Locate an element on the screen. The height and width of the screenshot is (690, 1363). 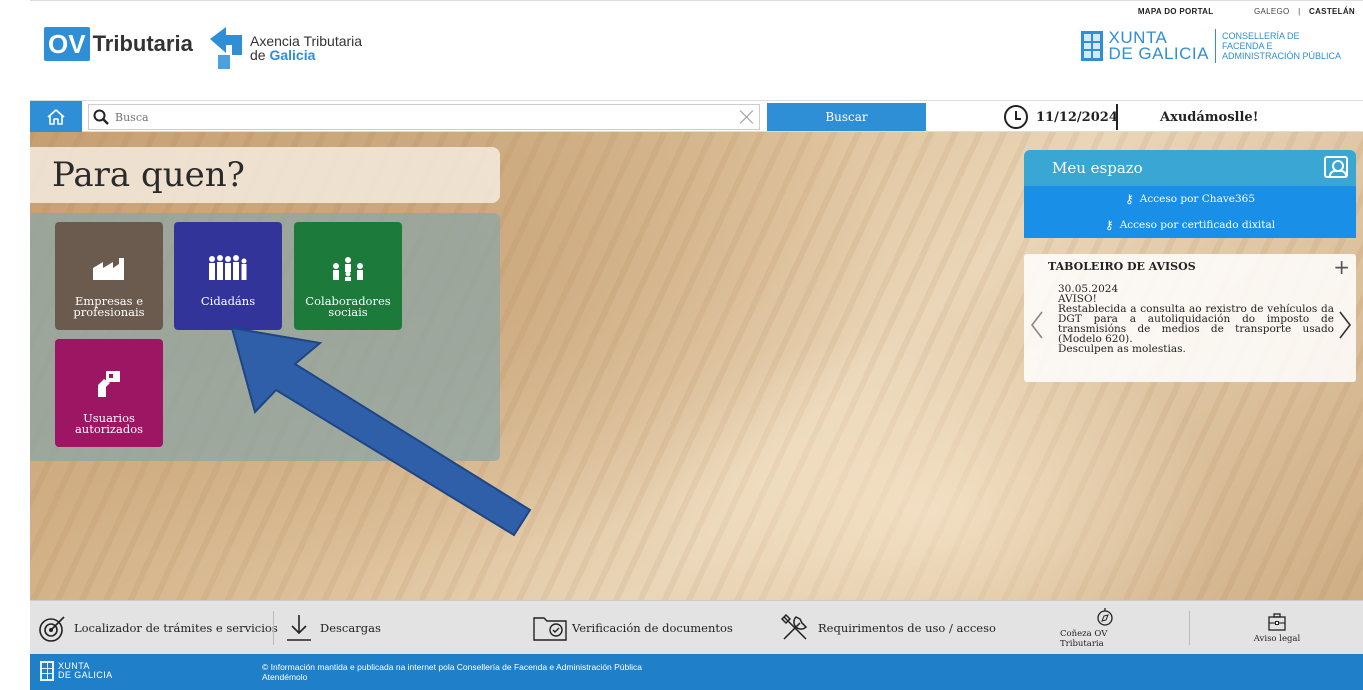
axencia-logo: Axencia Tributaria de Galicia is located at coordinates (285, 48).